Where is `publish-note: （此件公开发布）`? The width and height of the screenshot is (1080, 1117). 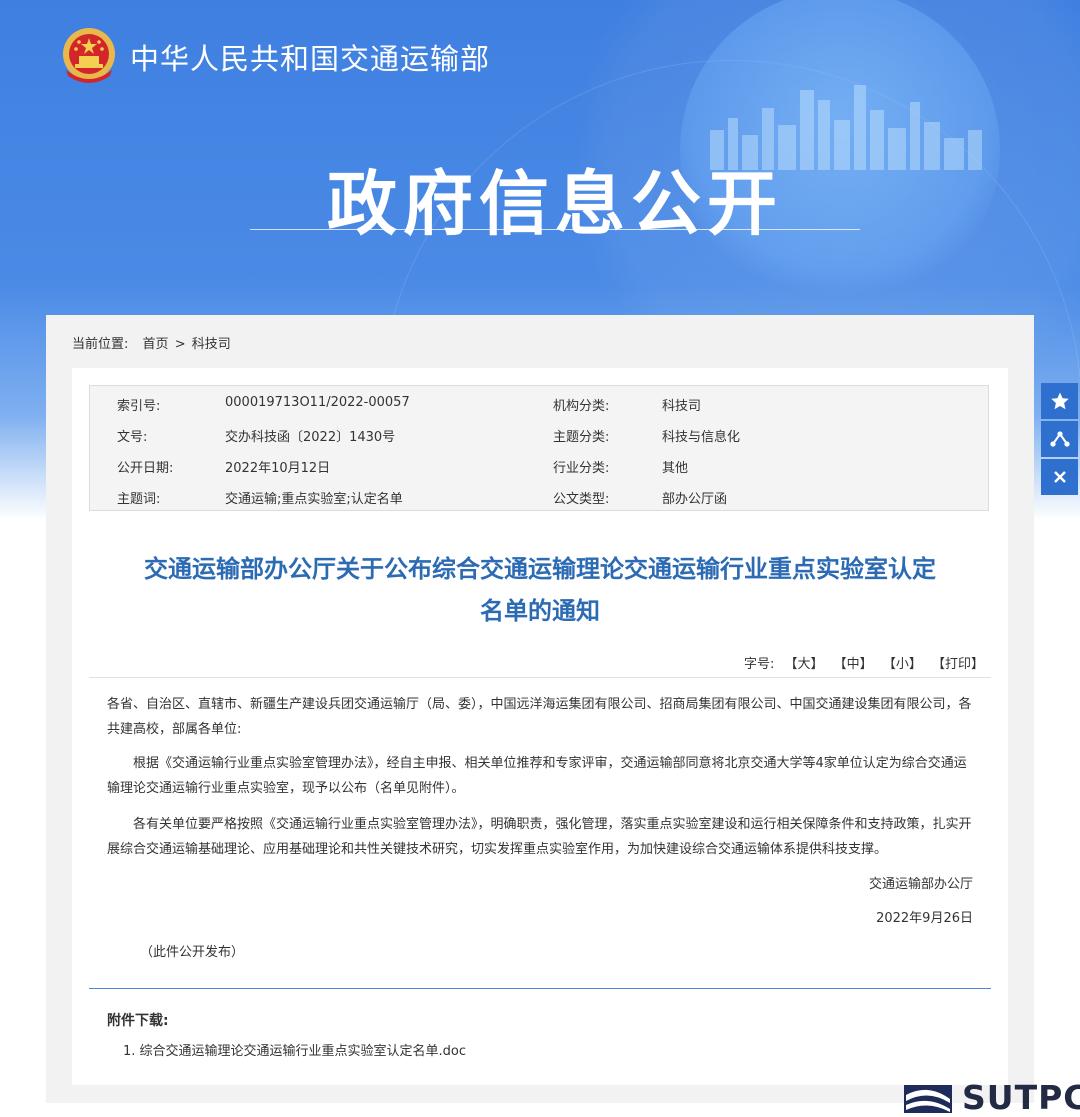
publish-note: （此件公开发布） is located at coordinates (192, 952).